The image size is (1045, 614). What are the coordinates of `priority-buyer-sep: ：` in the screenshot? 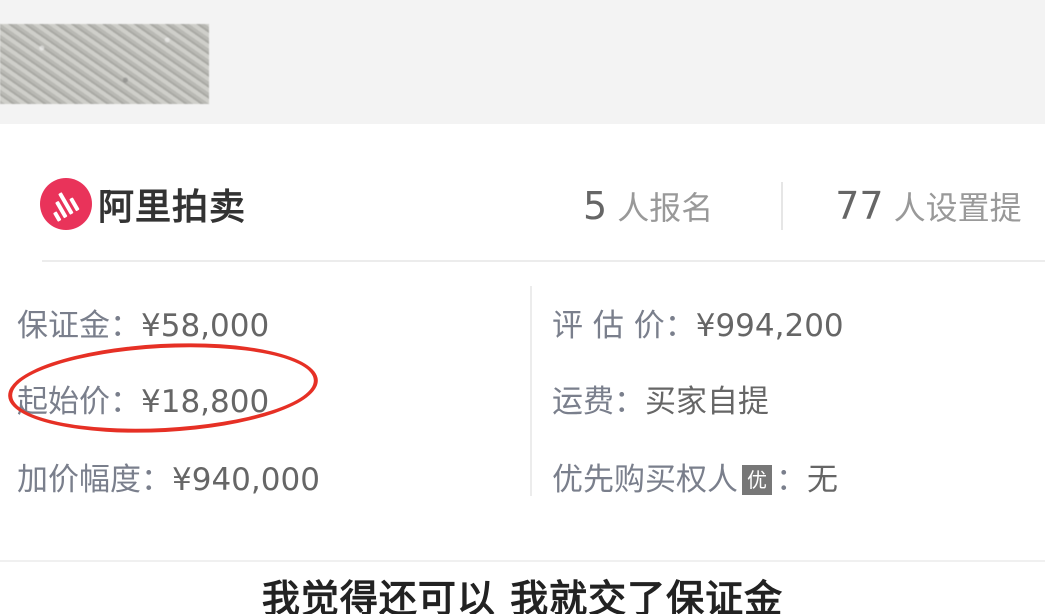 It's located at (791, 480).